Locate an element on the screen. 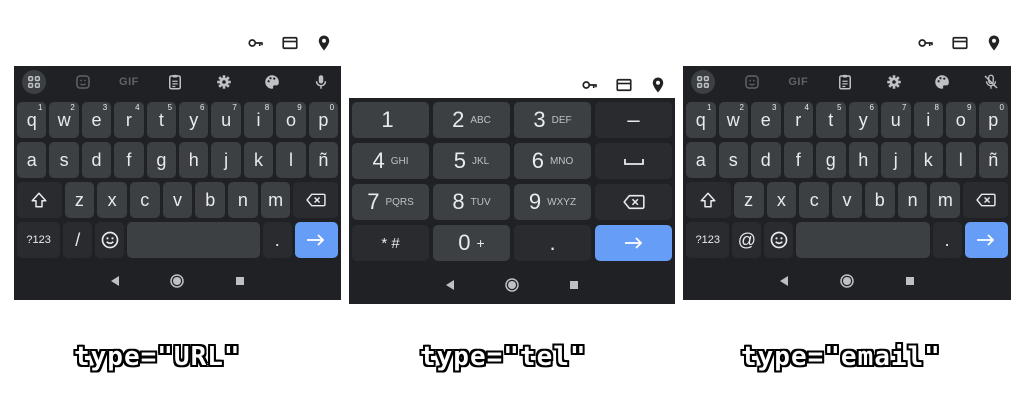  key-n-tilde: ñ is located at coordinates (323, 160).